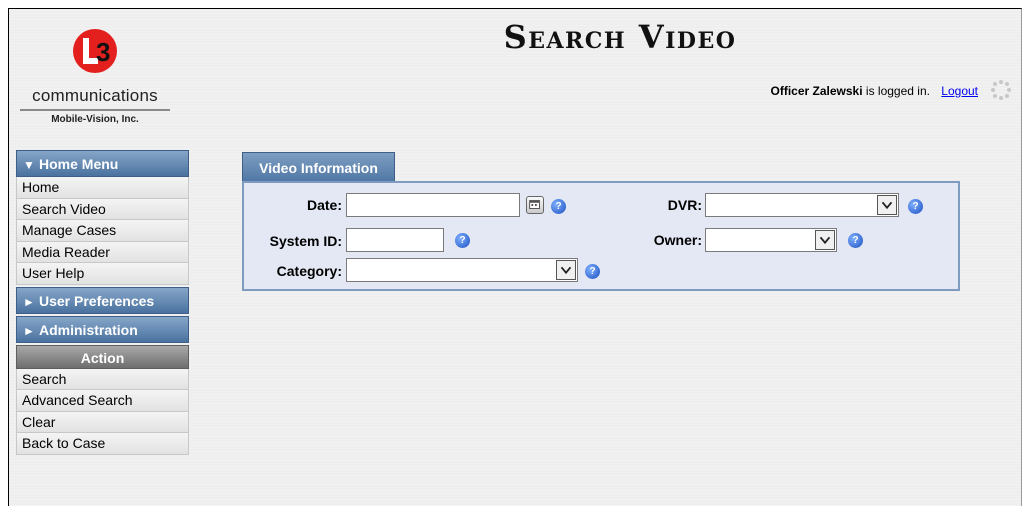 This screenshot has height=506, width=1026. Describe the element at coordinates (102, 379) in the screenshot. I see `action-item-search: Search` at that location.